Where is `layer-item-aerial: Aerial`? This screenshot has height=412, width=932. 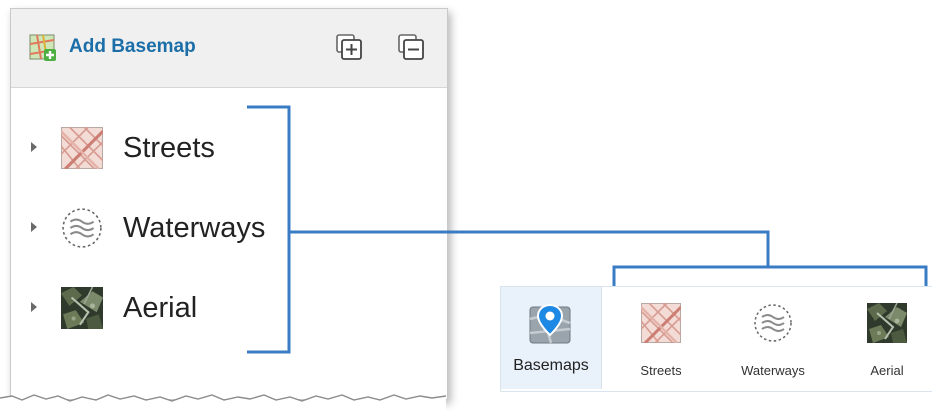 layer-item-aerial: Aerial is located at coordinates (161, 308).